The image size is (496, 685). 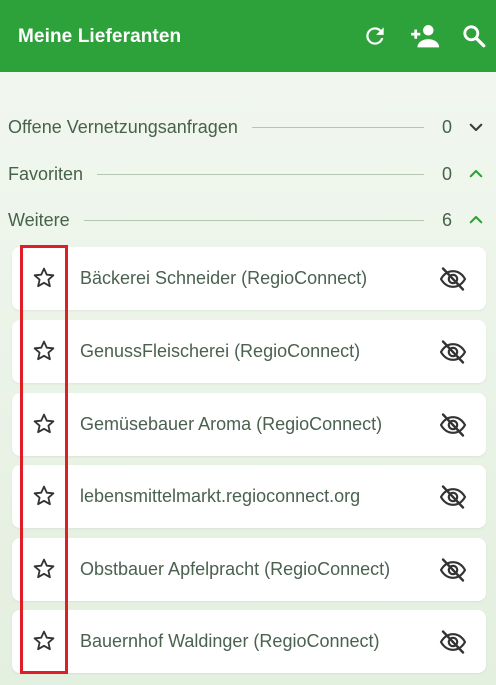 I want to click on supplier-name: Bäckerei Schneider (RegioConnect), so click(x=247, y=278).